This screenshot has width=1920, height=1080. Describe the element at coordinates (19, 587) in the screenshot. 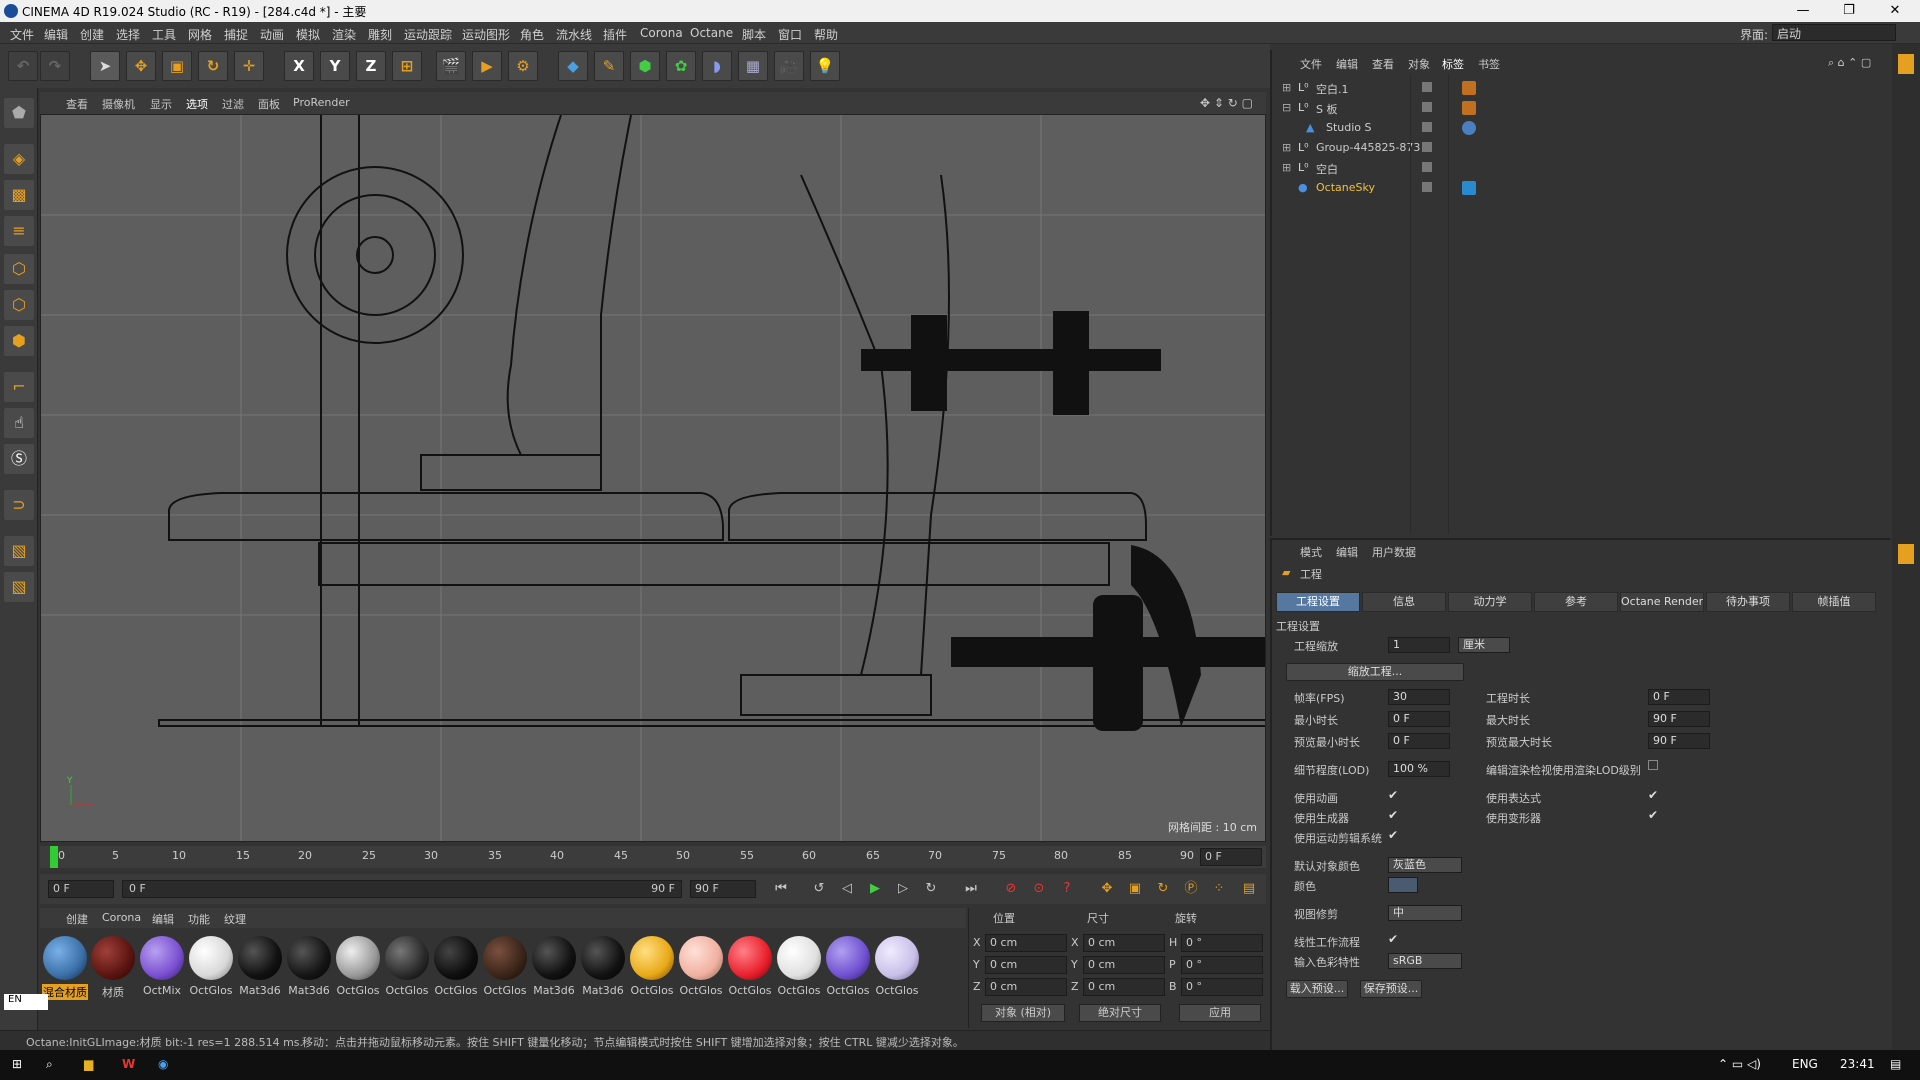

I see `planar-workplane-icon: ▧` at that location.